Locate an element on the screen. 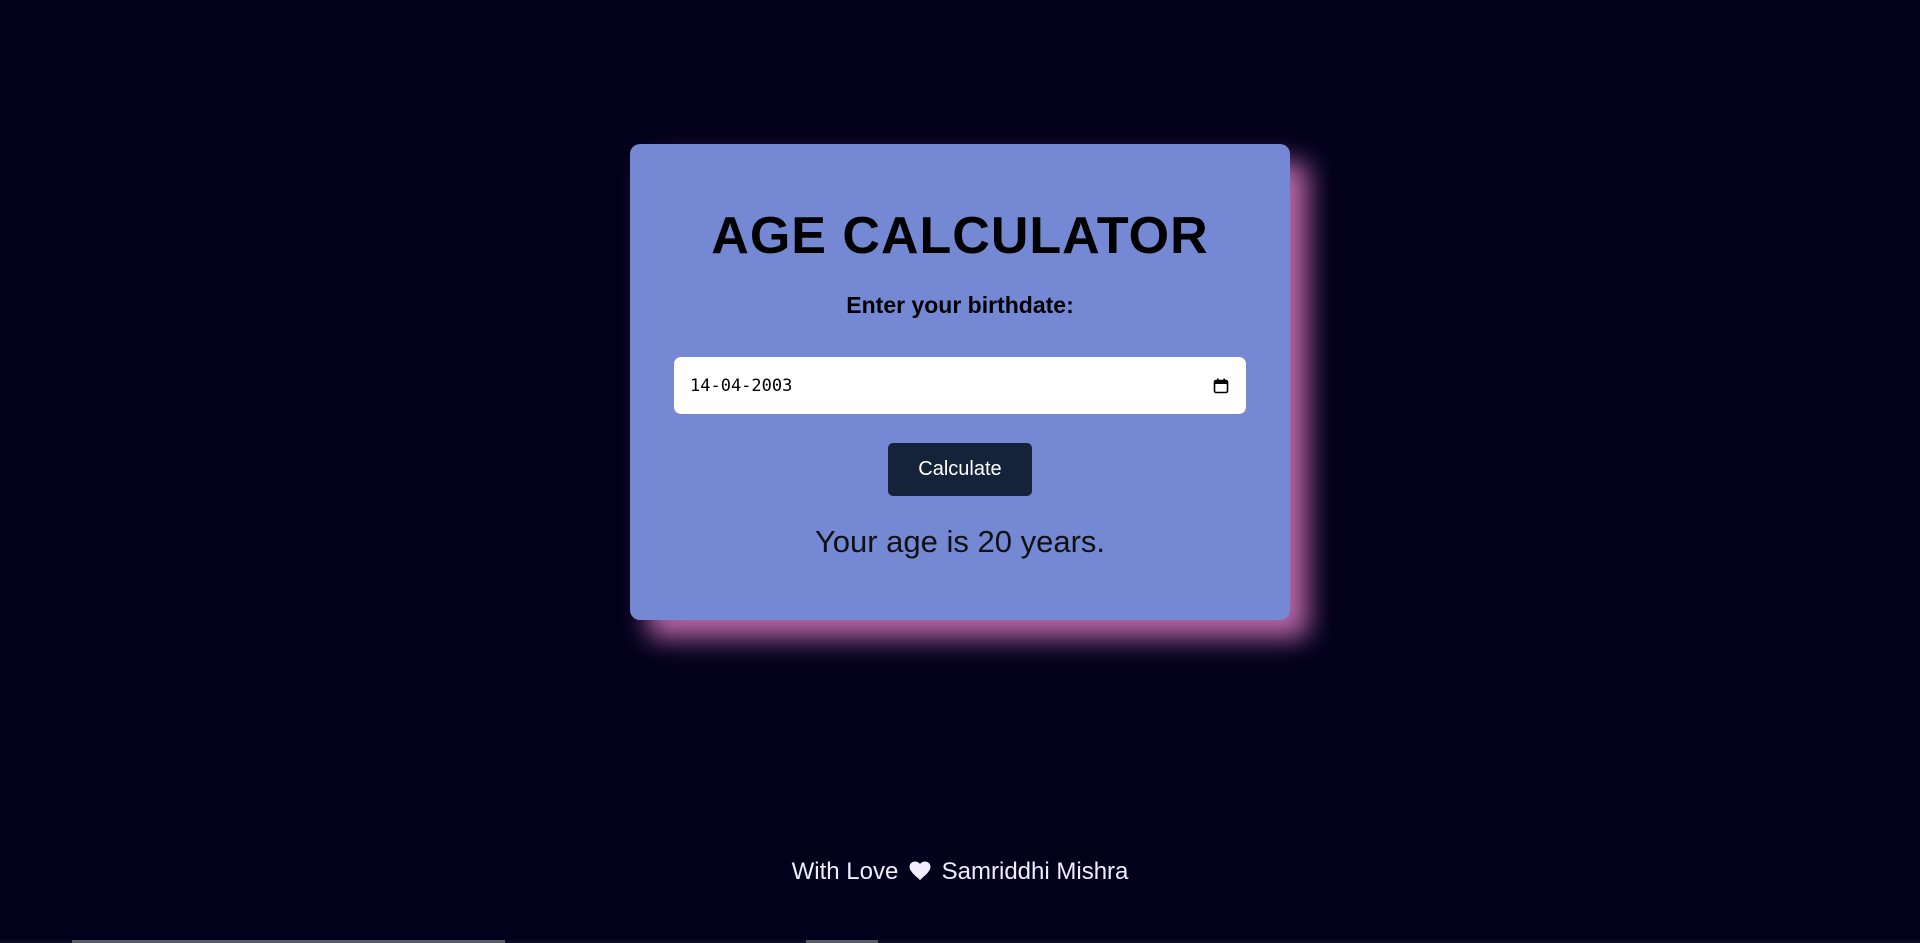 The width and height of the screenshot is (1920, 943). heart-icon is located at coordinates (920, 874).